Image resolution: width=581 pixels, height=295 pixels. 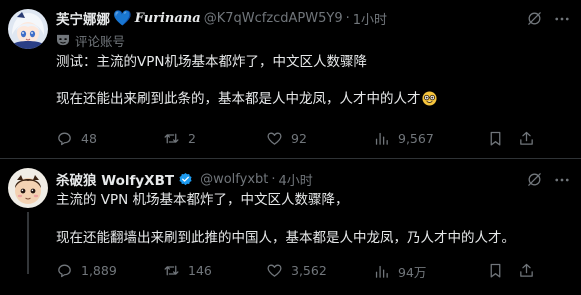 I want to click on author-name: 杀破狼 WolfyXBT, so click(x=115, y=179).